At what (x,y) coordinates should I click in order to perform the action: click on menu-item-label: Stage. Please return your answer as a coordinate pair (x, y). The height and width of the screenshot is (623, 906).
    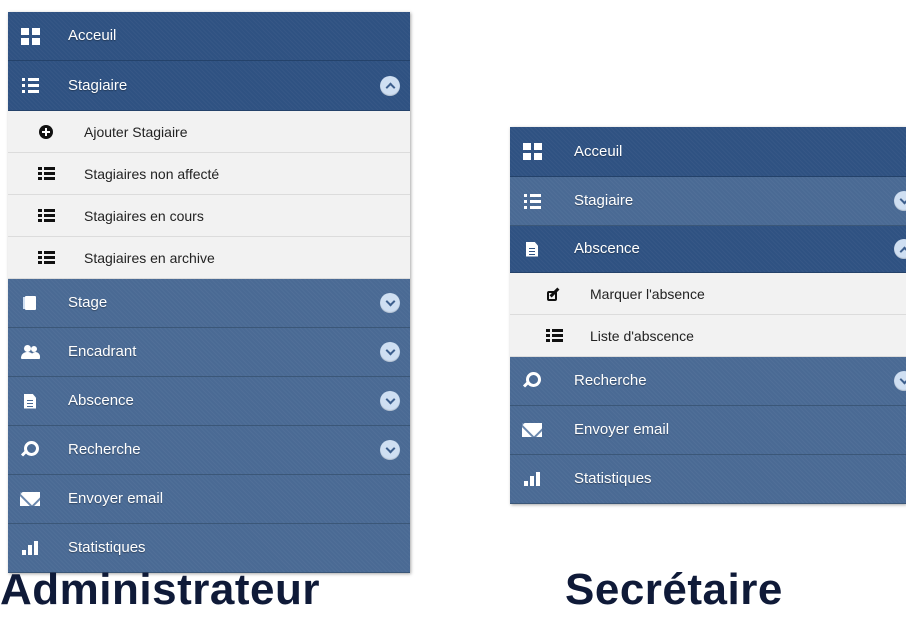
    Looking at the image, I should click on (88, 303).